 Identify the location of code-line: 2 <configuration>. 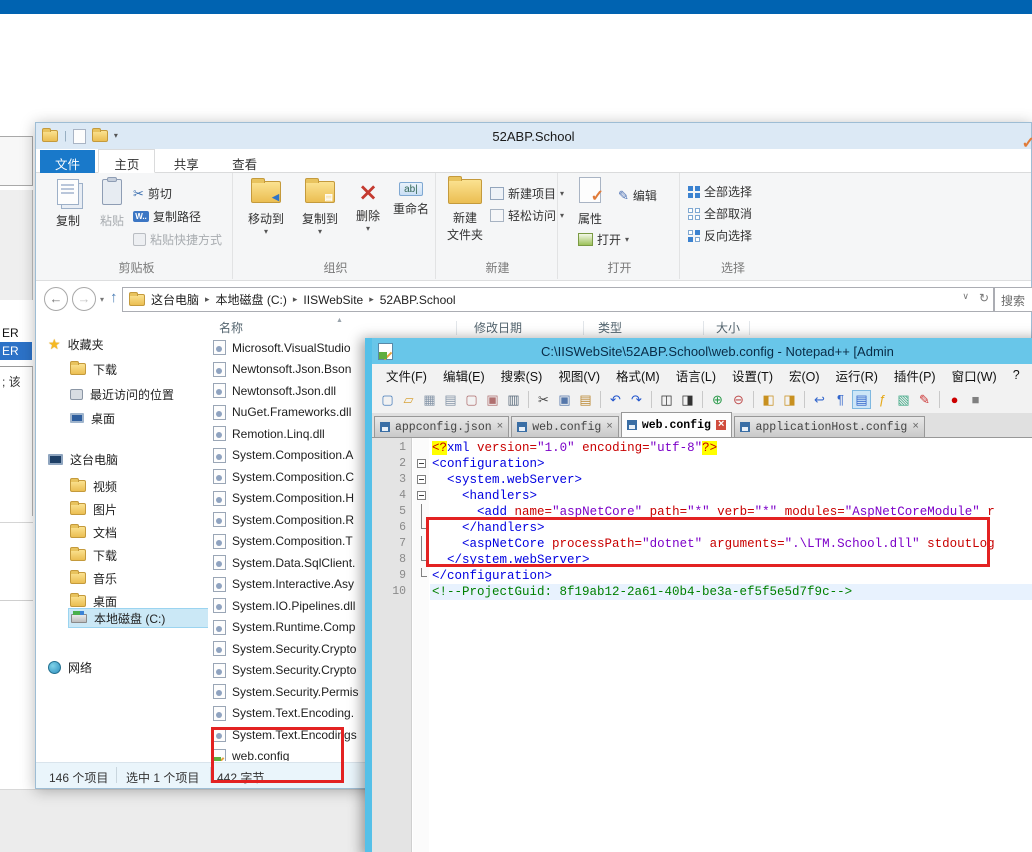
(702, 464).